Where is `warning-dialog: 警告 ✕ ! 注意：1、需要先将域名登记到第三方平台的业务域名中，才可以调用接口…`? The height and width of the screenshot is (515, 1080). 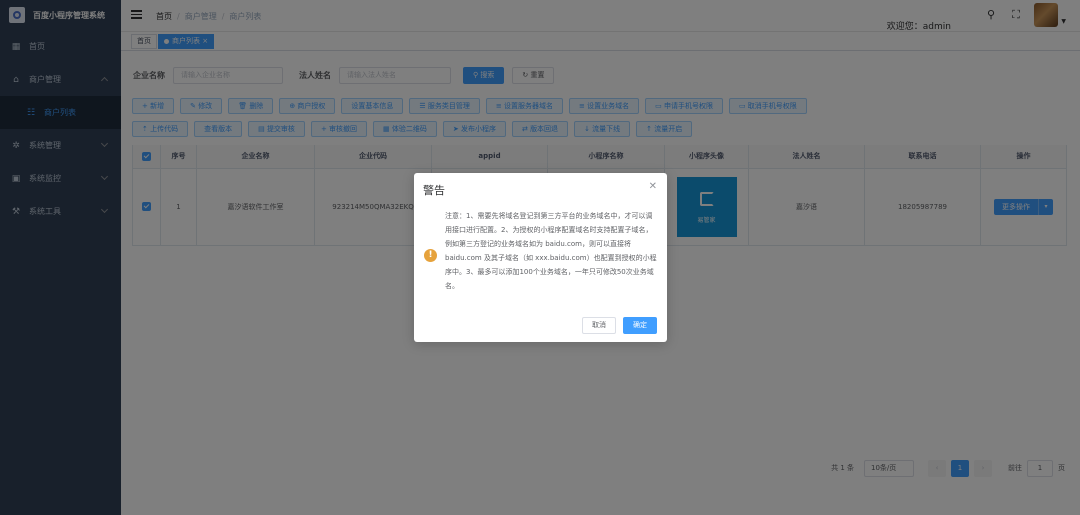 warning-dialog: 警告 ✕ ! 注意：1、需要先将域名登记到第三方平台的业务域名中，才可以调用接口… is located at coordinates (540, 257).